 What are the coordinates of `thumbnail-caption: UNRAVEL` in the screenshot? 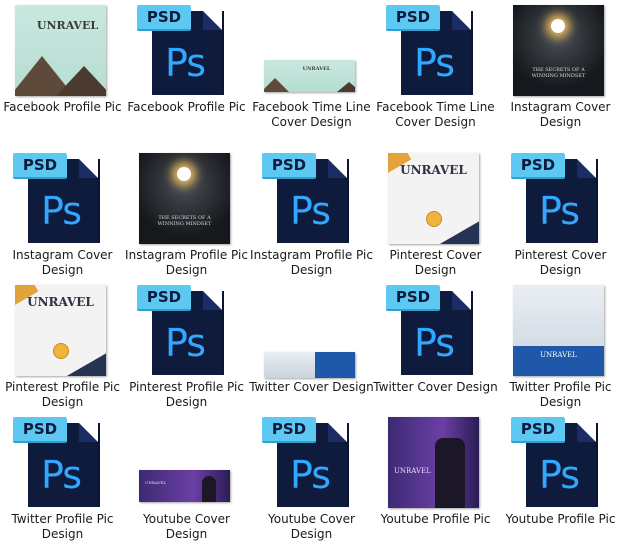 It's located at (412, 471).